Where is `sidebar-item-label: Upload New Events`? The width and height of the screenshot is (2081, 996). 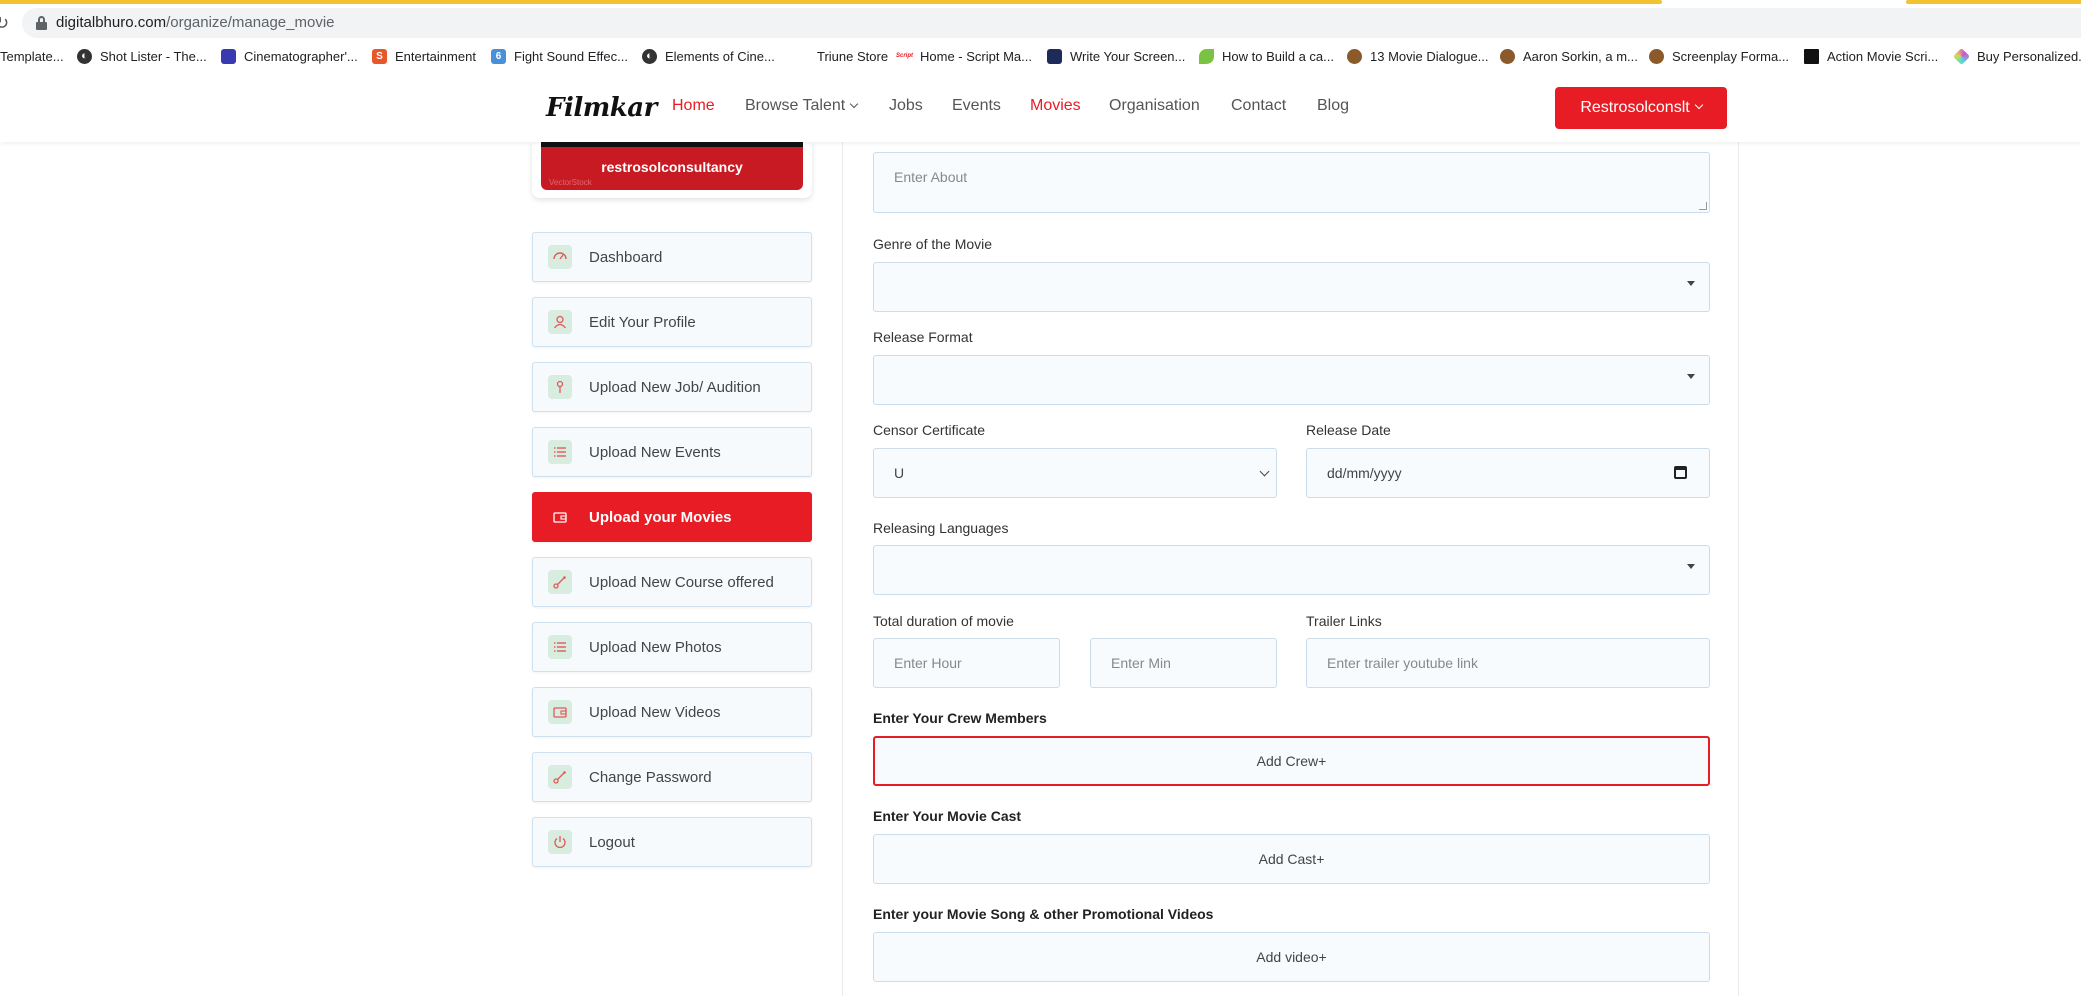 sidebar-item-label: Upload New Events is located at coordinates (655, 452).